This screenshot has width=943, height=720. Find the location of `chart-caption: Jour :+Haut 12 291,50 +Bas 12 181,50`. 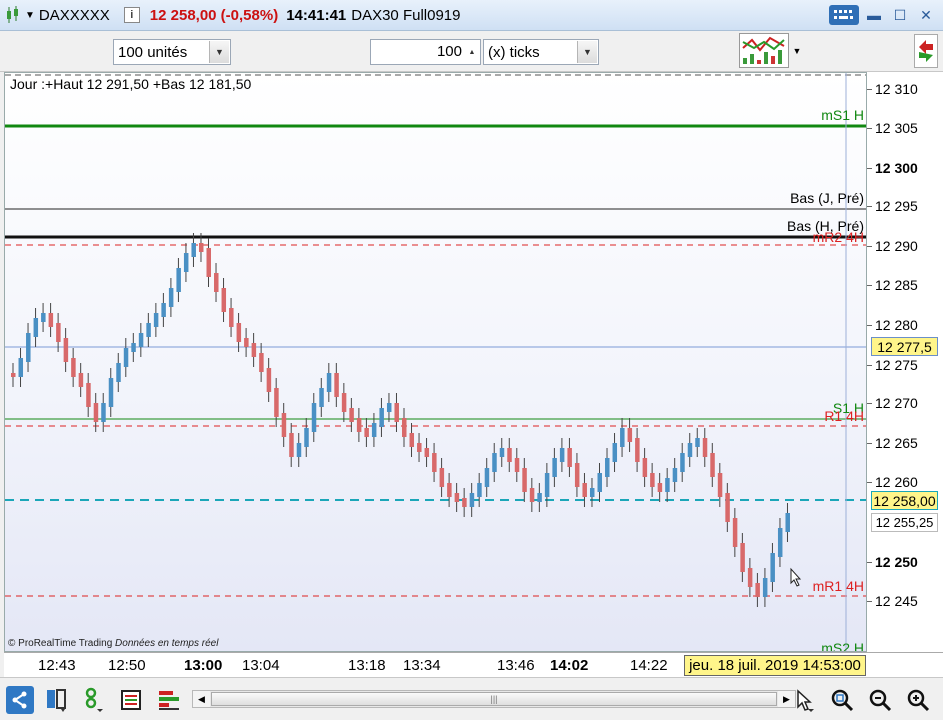

chart-caption: Jour :+Haut 12 291,50 +Bas 12 181,50 is located at coordinates (131, 84).